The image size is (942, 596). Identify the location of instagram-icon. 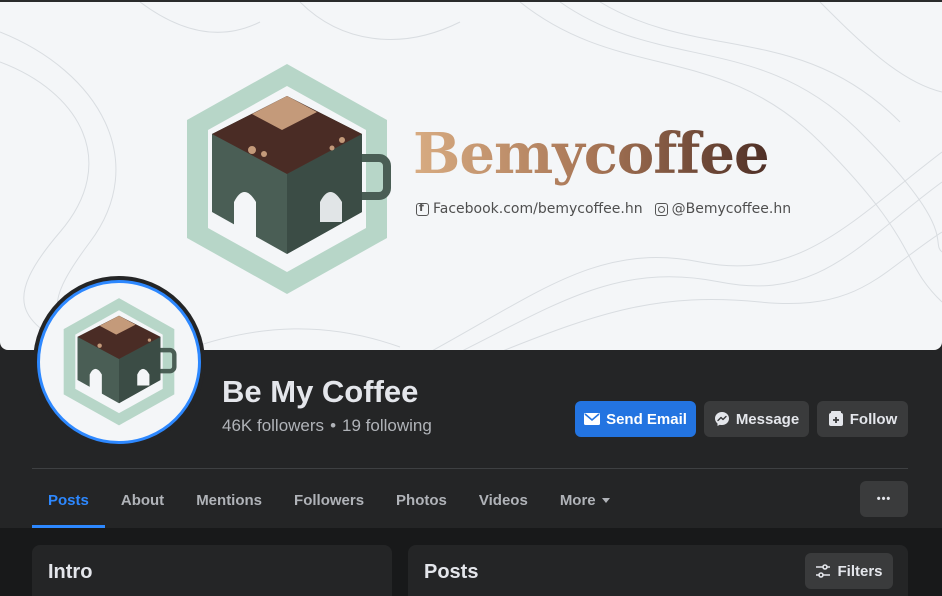
(661, 209).